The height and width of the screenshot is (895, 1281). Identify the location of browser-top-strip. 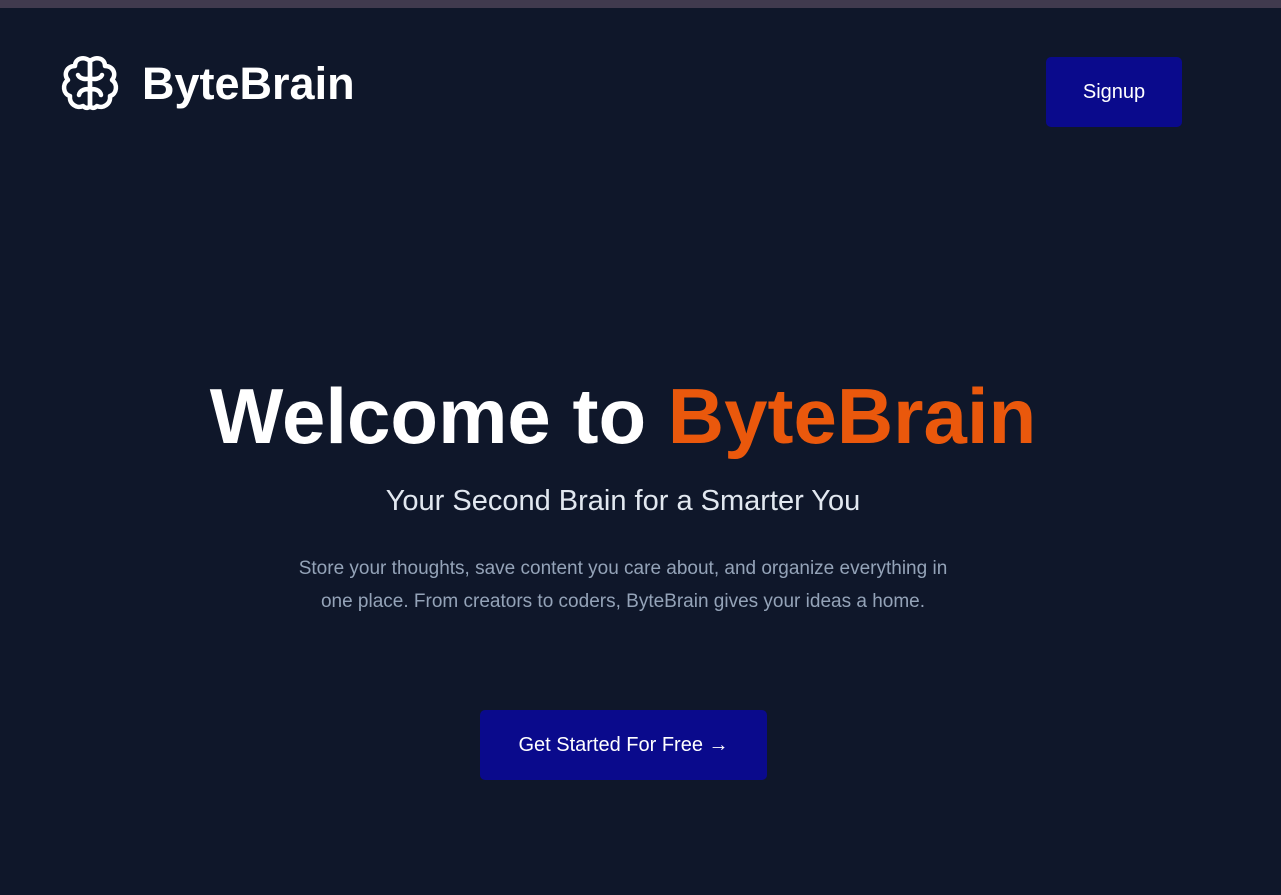
(640, 4).